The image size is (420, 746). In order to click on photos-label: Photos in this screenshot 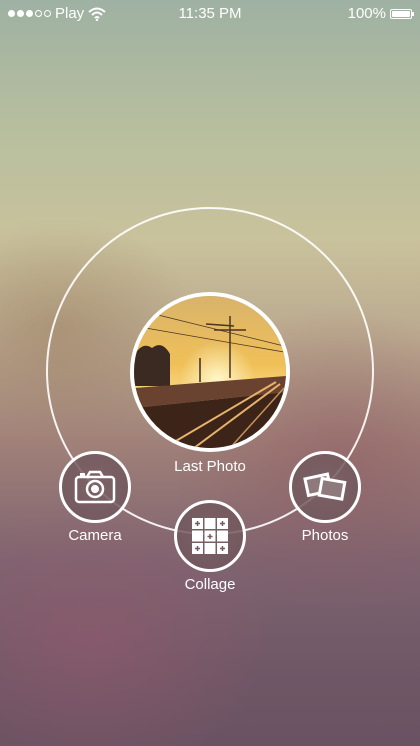, I will do `click(325, 535)`.